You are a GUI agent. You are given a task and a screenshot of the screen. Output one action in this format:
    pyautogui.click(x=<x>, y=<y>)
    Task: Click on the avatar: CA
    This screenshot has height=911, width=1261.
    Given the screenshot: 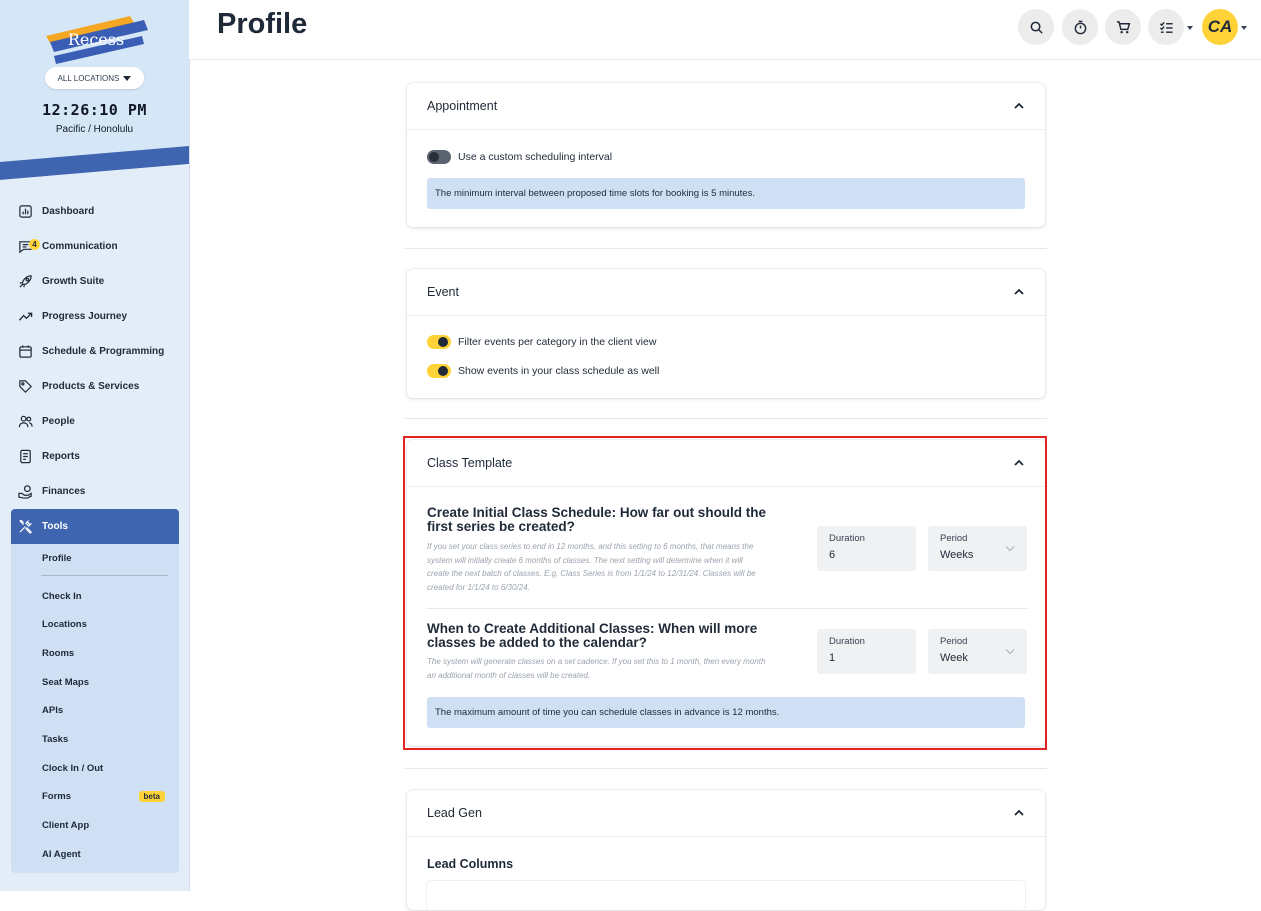 What is the action you would take?
    pyautogui.click(x=1220, y=27)
    